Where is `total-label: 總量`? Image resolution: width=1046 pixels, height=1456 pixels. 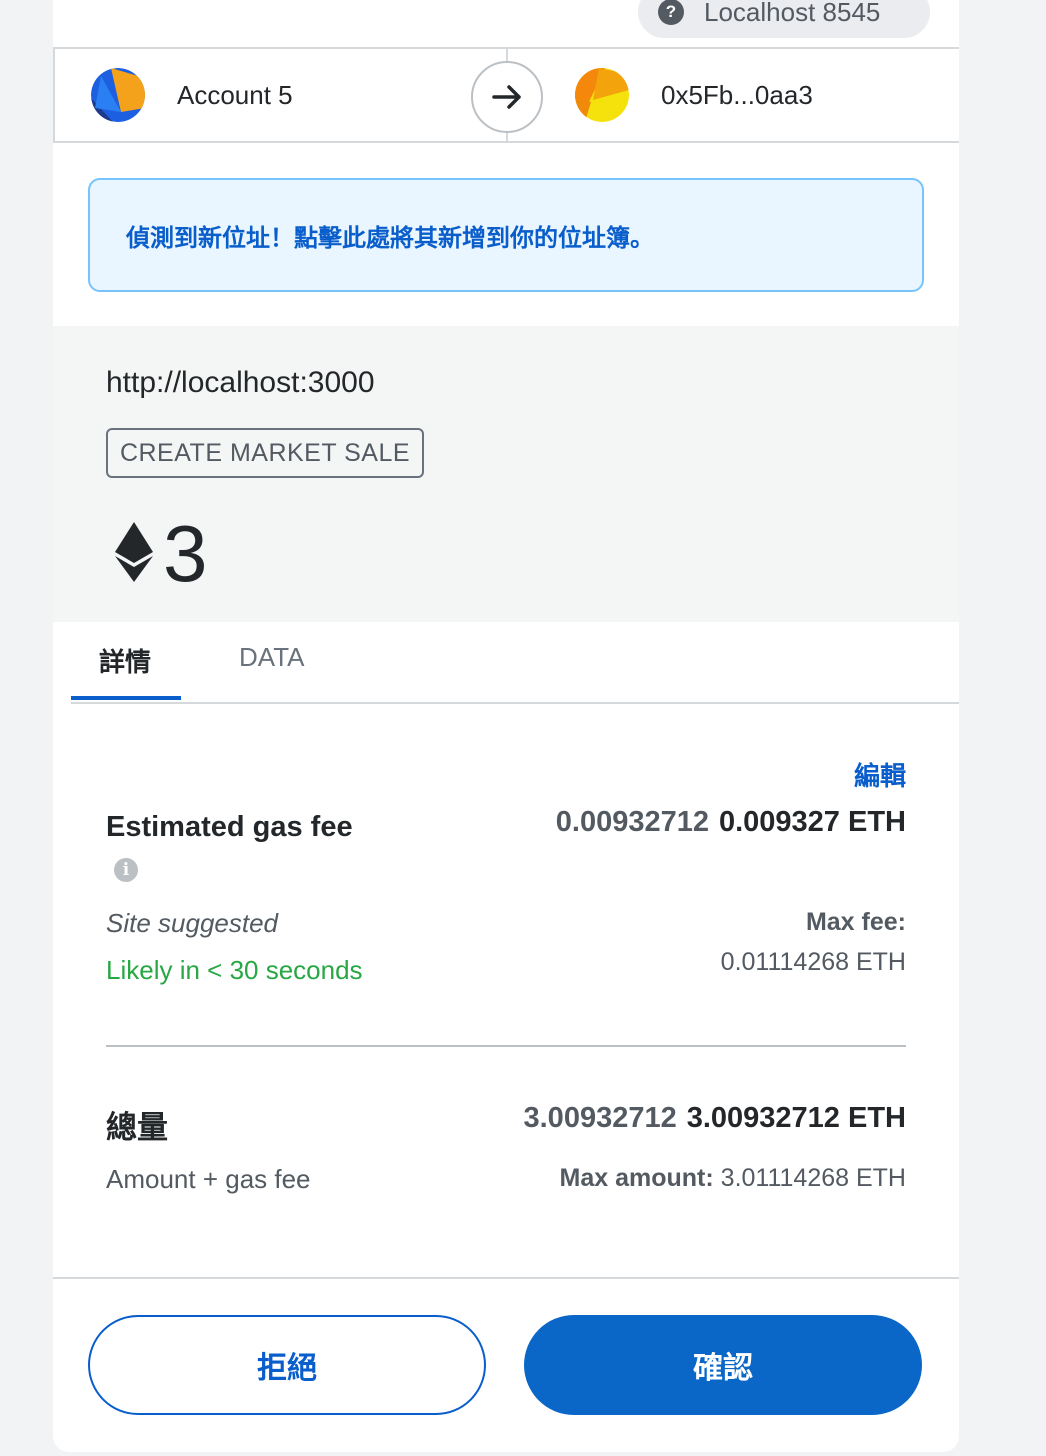 total-label: 總量 is located at coordinates (137, 1128).